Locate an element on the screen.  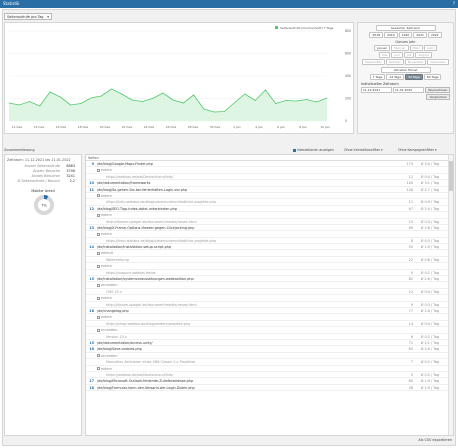
year-button: 2020 is located at coordinates (405, 35).